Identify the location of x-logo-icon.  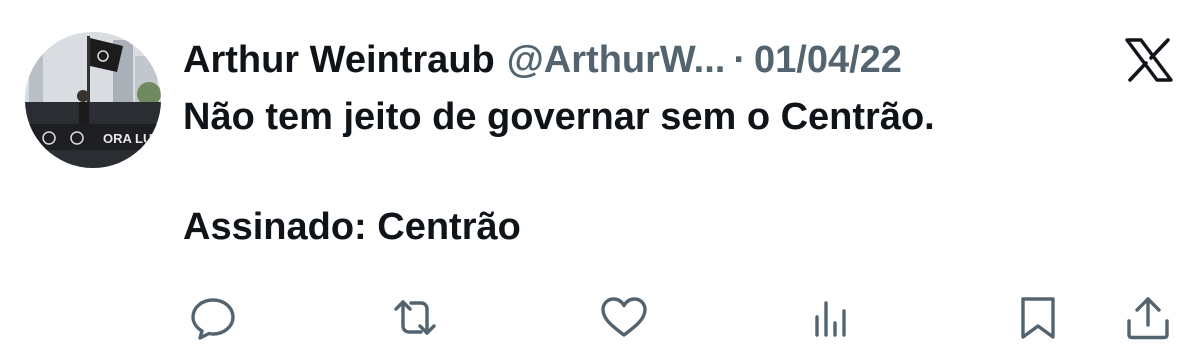
(1149, 60).